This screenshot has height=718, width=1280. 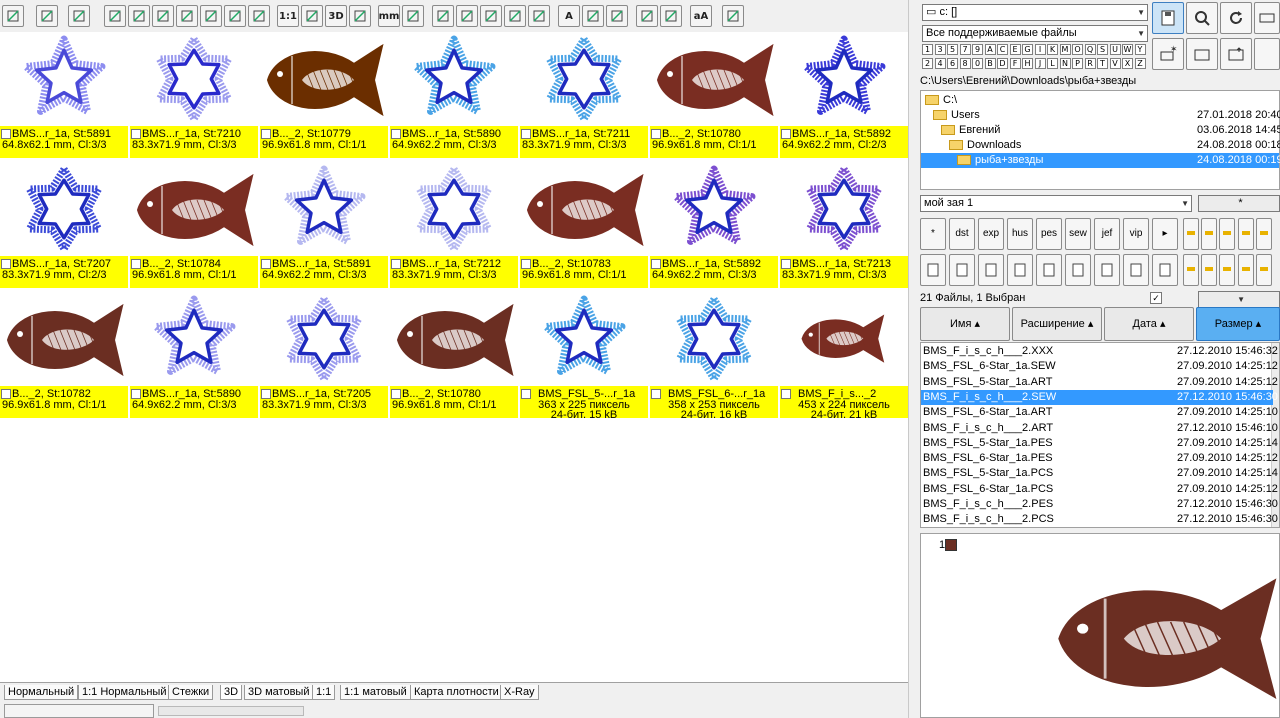 I want to click on column-header-0: Имя ▴, so click(x=965, y=324).